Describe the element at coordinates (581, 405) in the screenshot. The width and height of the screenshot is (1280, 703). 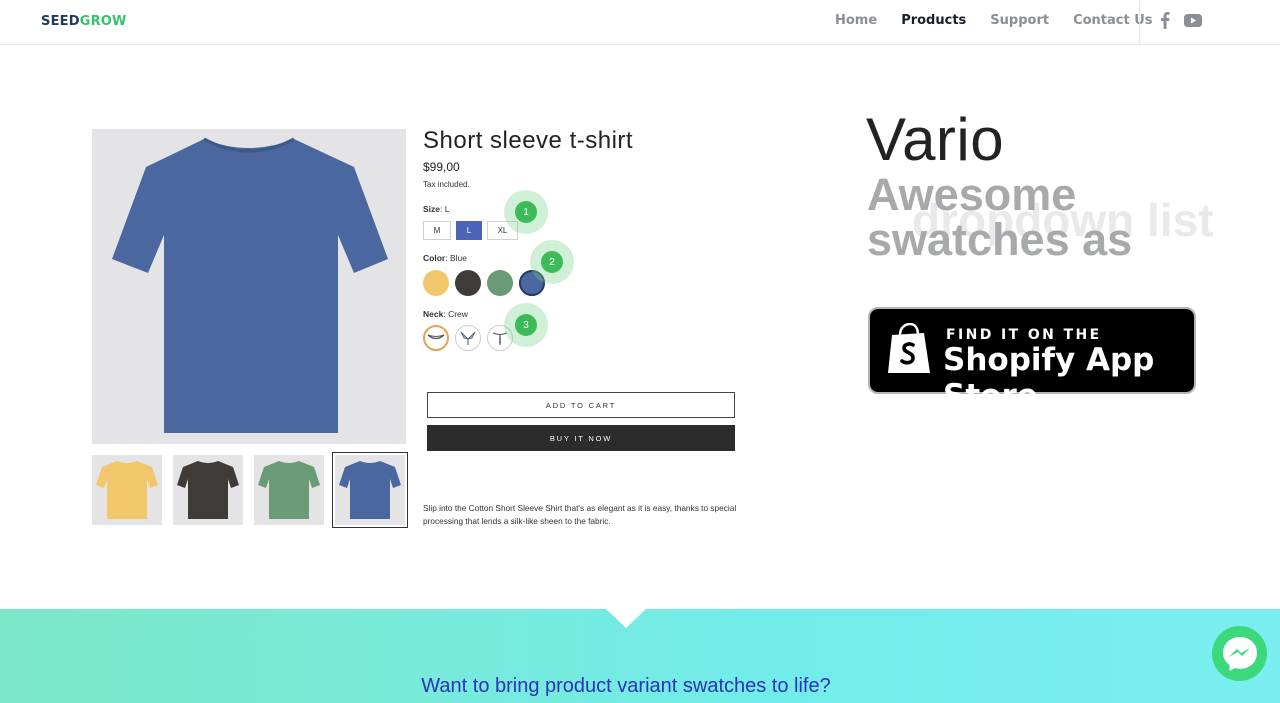
I see `add-to-cart-button: ADD TO CART` at that location.